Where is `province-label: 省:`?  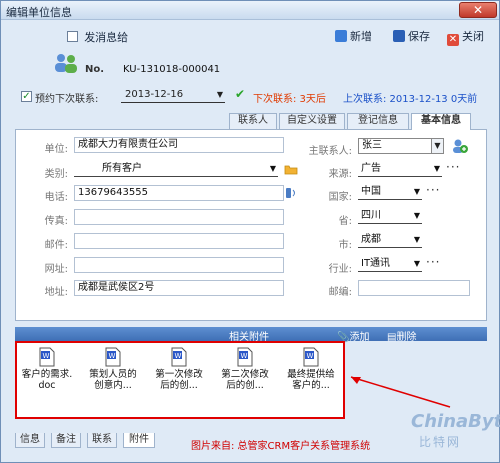
province-label: 省: is located at coordinates (345, 221).